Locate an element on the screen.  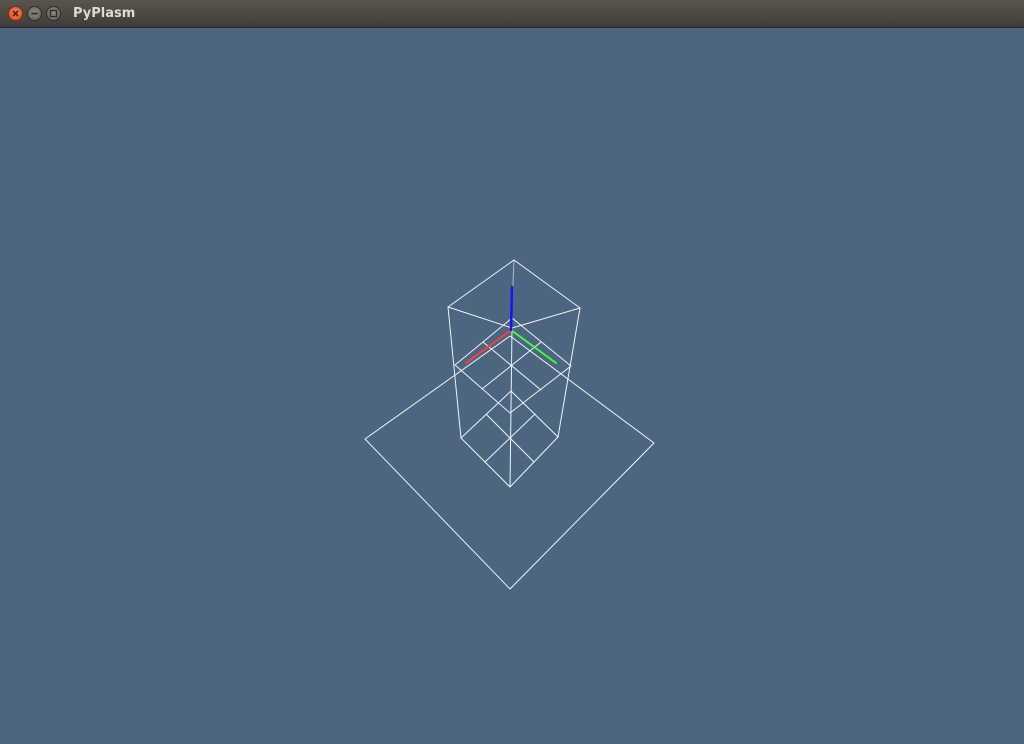
box-edge-front is located at coordinates (511, 407).